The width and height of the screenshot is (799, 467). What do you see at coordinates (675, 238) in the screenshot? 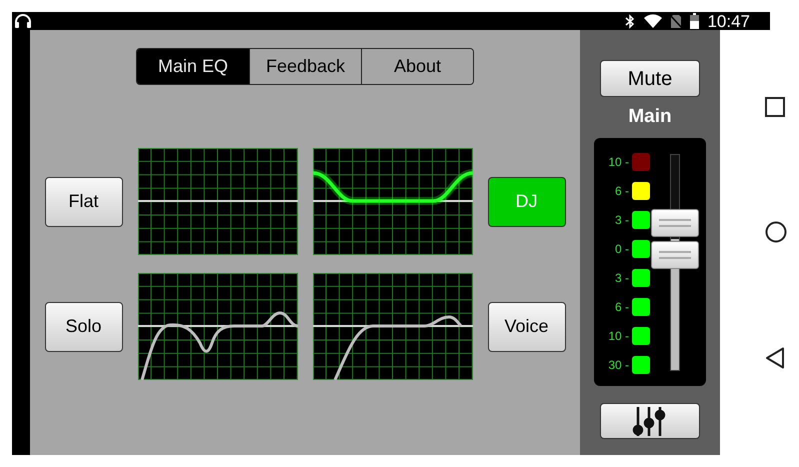
I see `fader-thumb` at bounding box center [675, 238].